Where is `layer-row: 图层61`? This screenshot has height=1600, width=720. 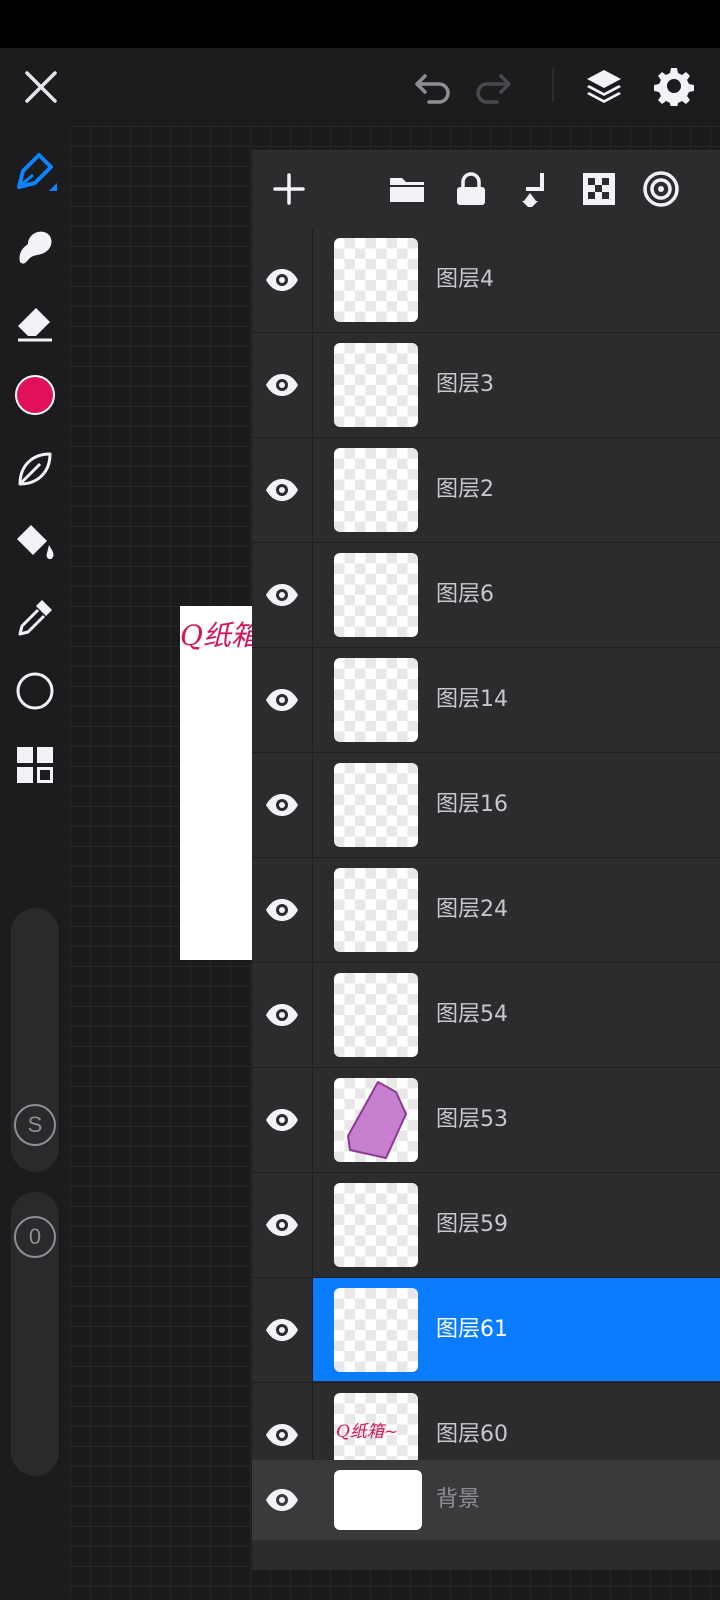 layer-row: 图层61 is located at coordinates (486, 1330).